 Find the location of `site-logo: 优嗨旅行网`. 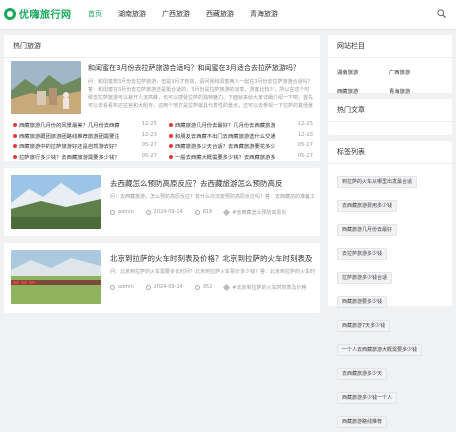

site-logo: 优嗨旅行网 is located at coordinates (38, 13).